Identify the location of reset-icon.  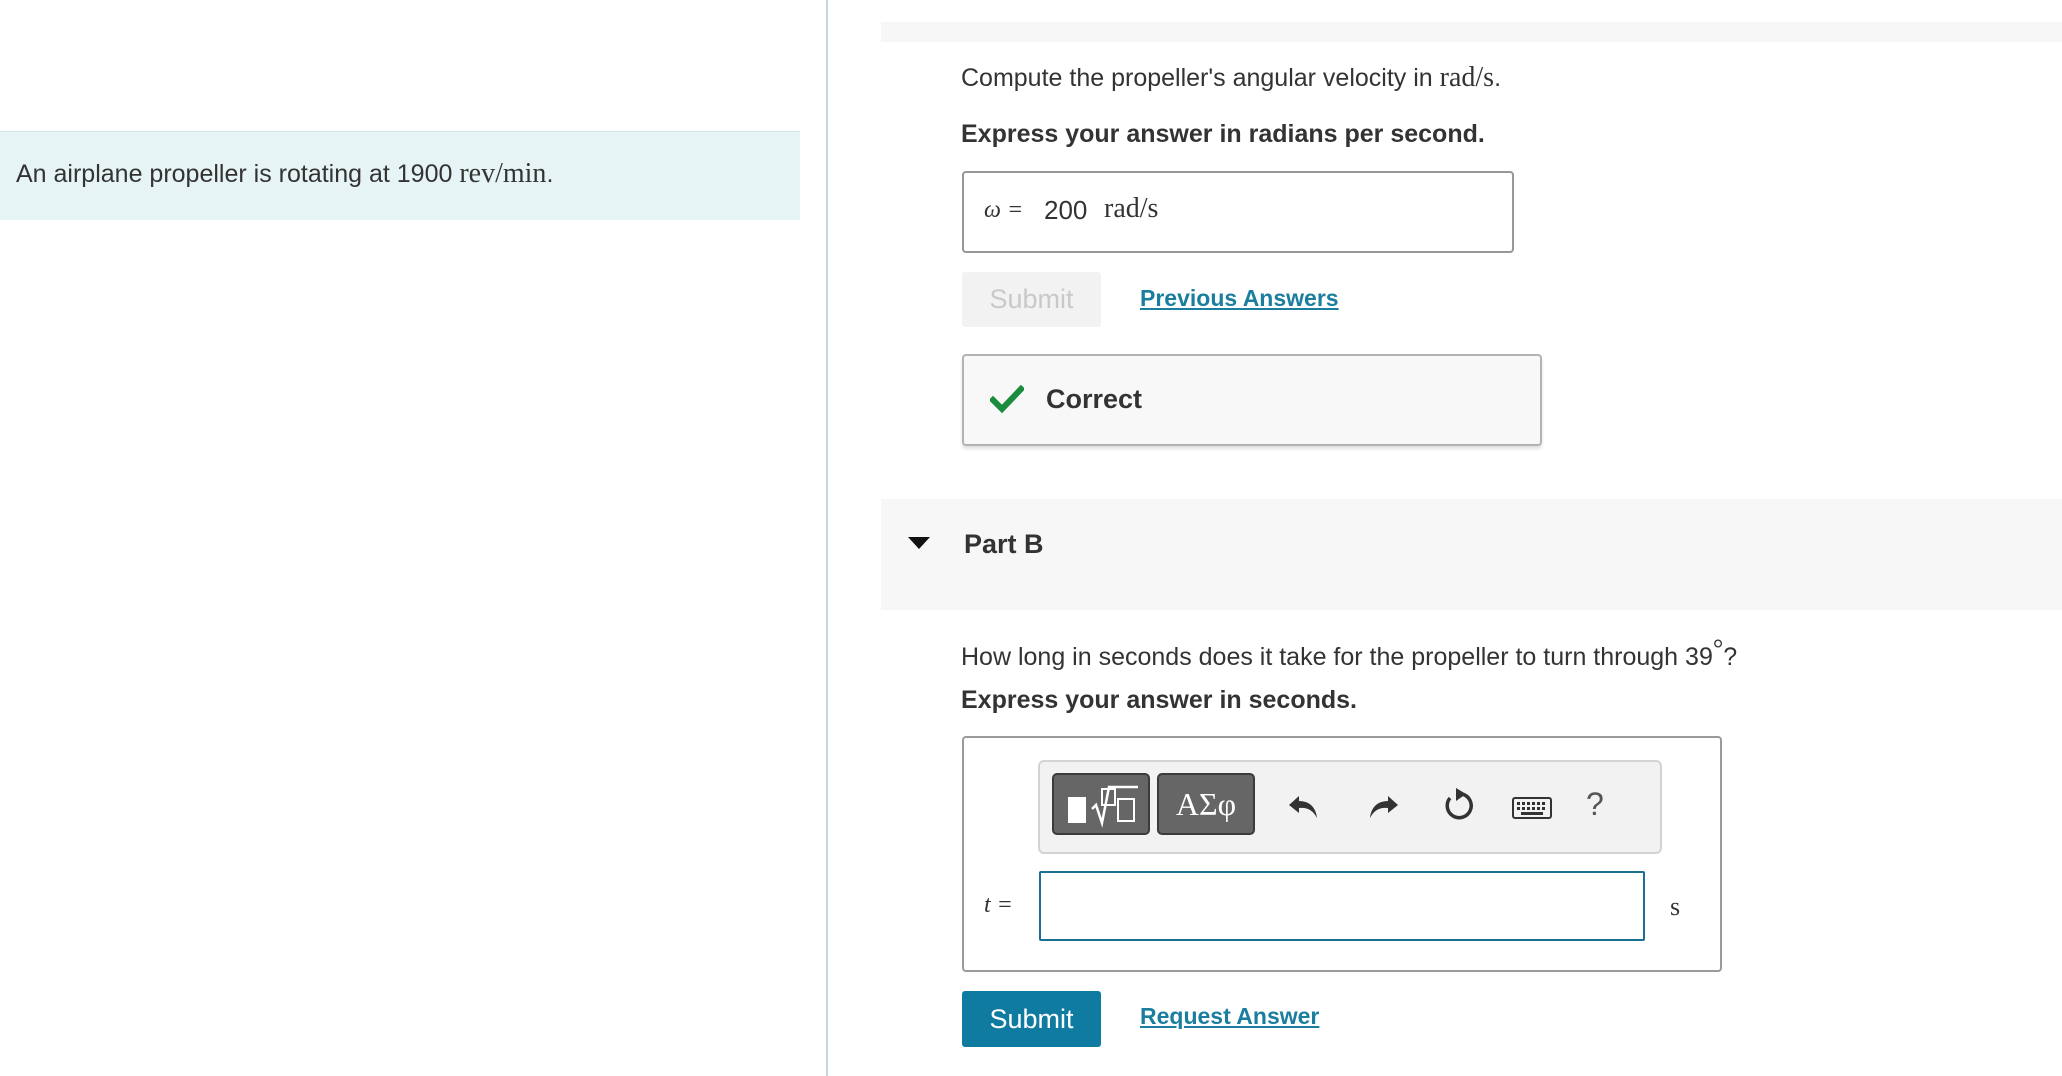
(1458, 806).